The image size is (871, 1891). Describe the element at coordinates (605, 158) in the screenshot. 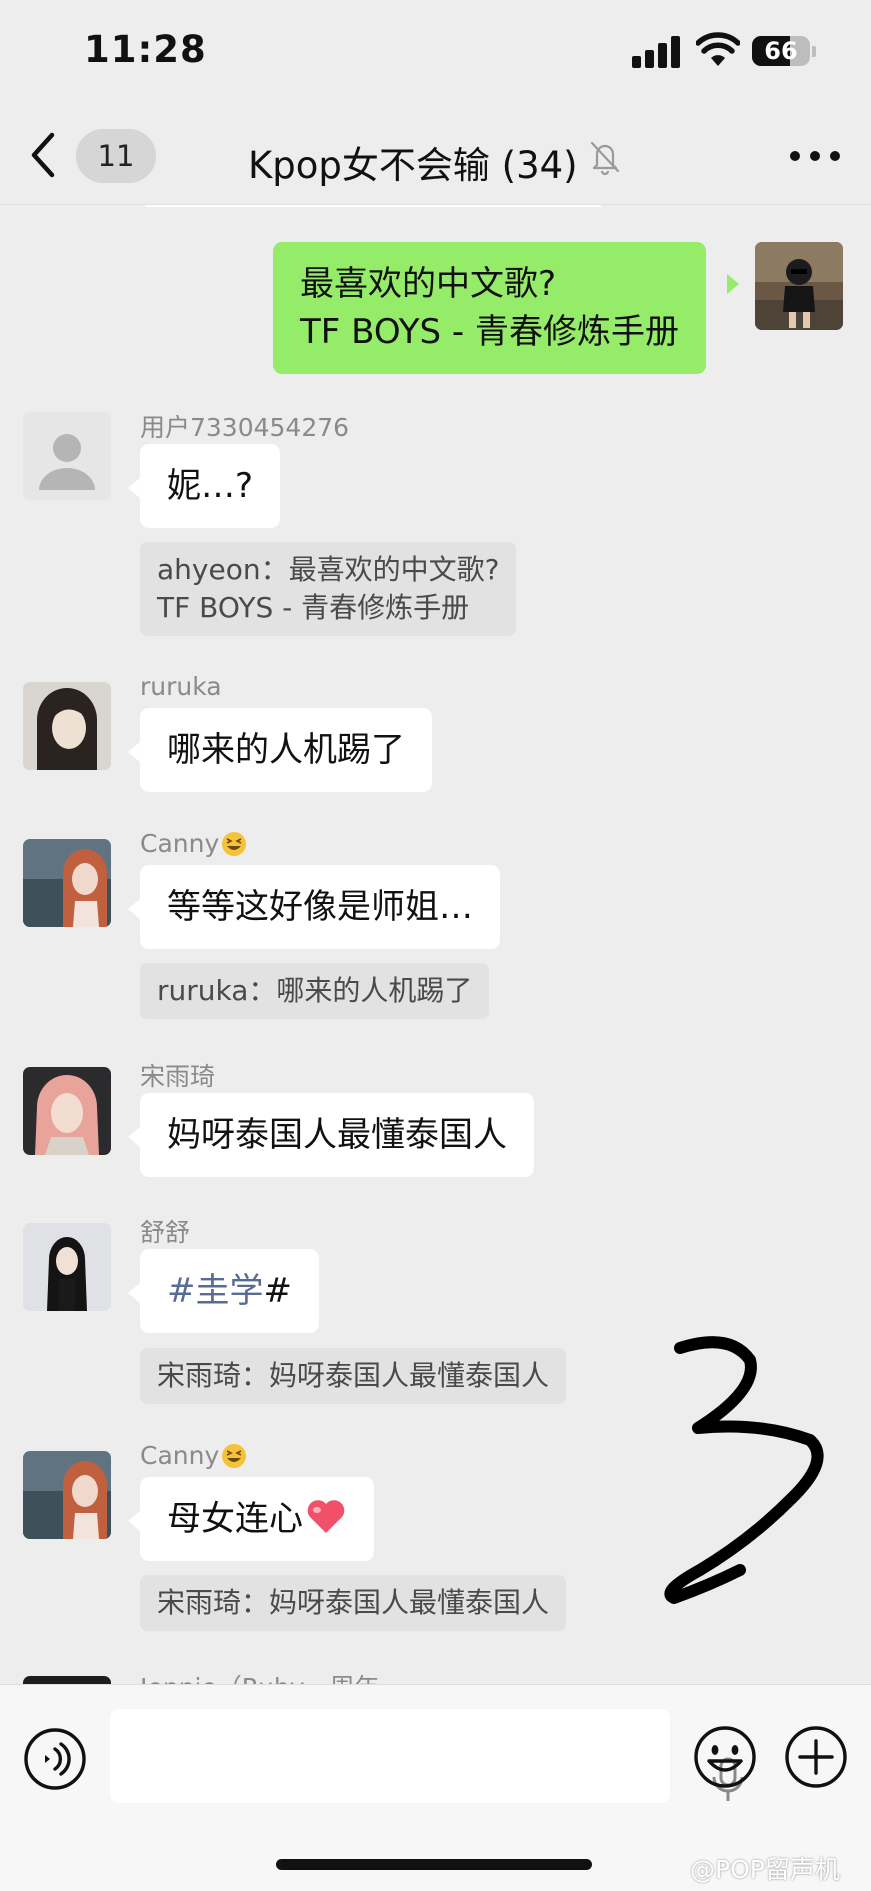

I see `bell-off-icon` at that location.